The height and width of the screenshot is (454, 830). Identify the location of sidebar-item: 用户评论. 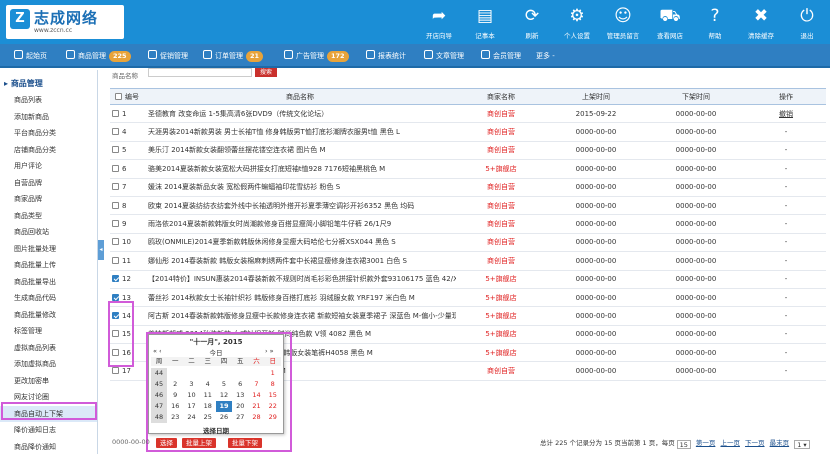
(48, 166).